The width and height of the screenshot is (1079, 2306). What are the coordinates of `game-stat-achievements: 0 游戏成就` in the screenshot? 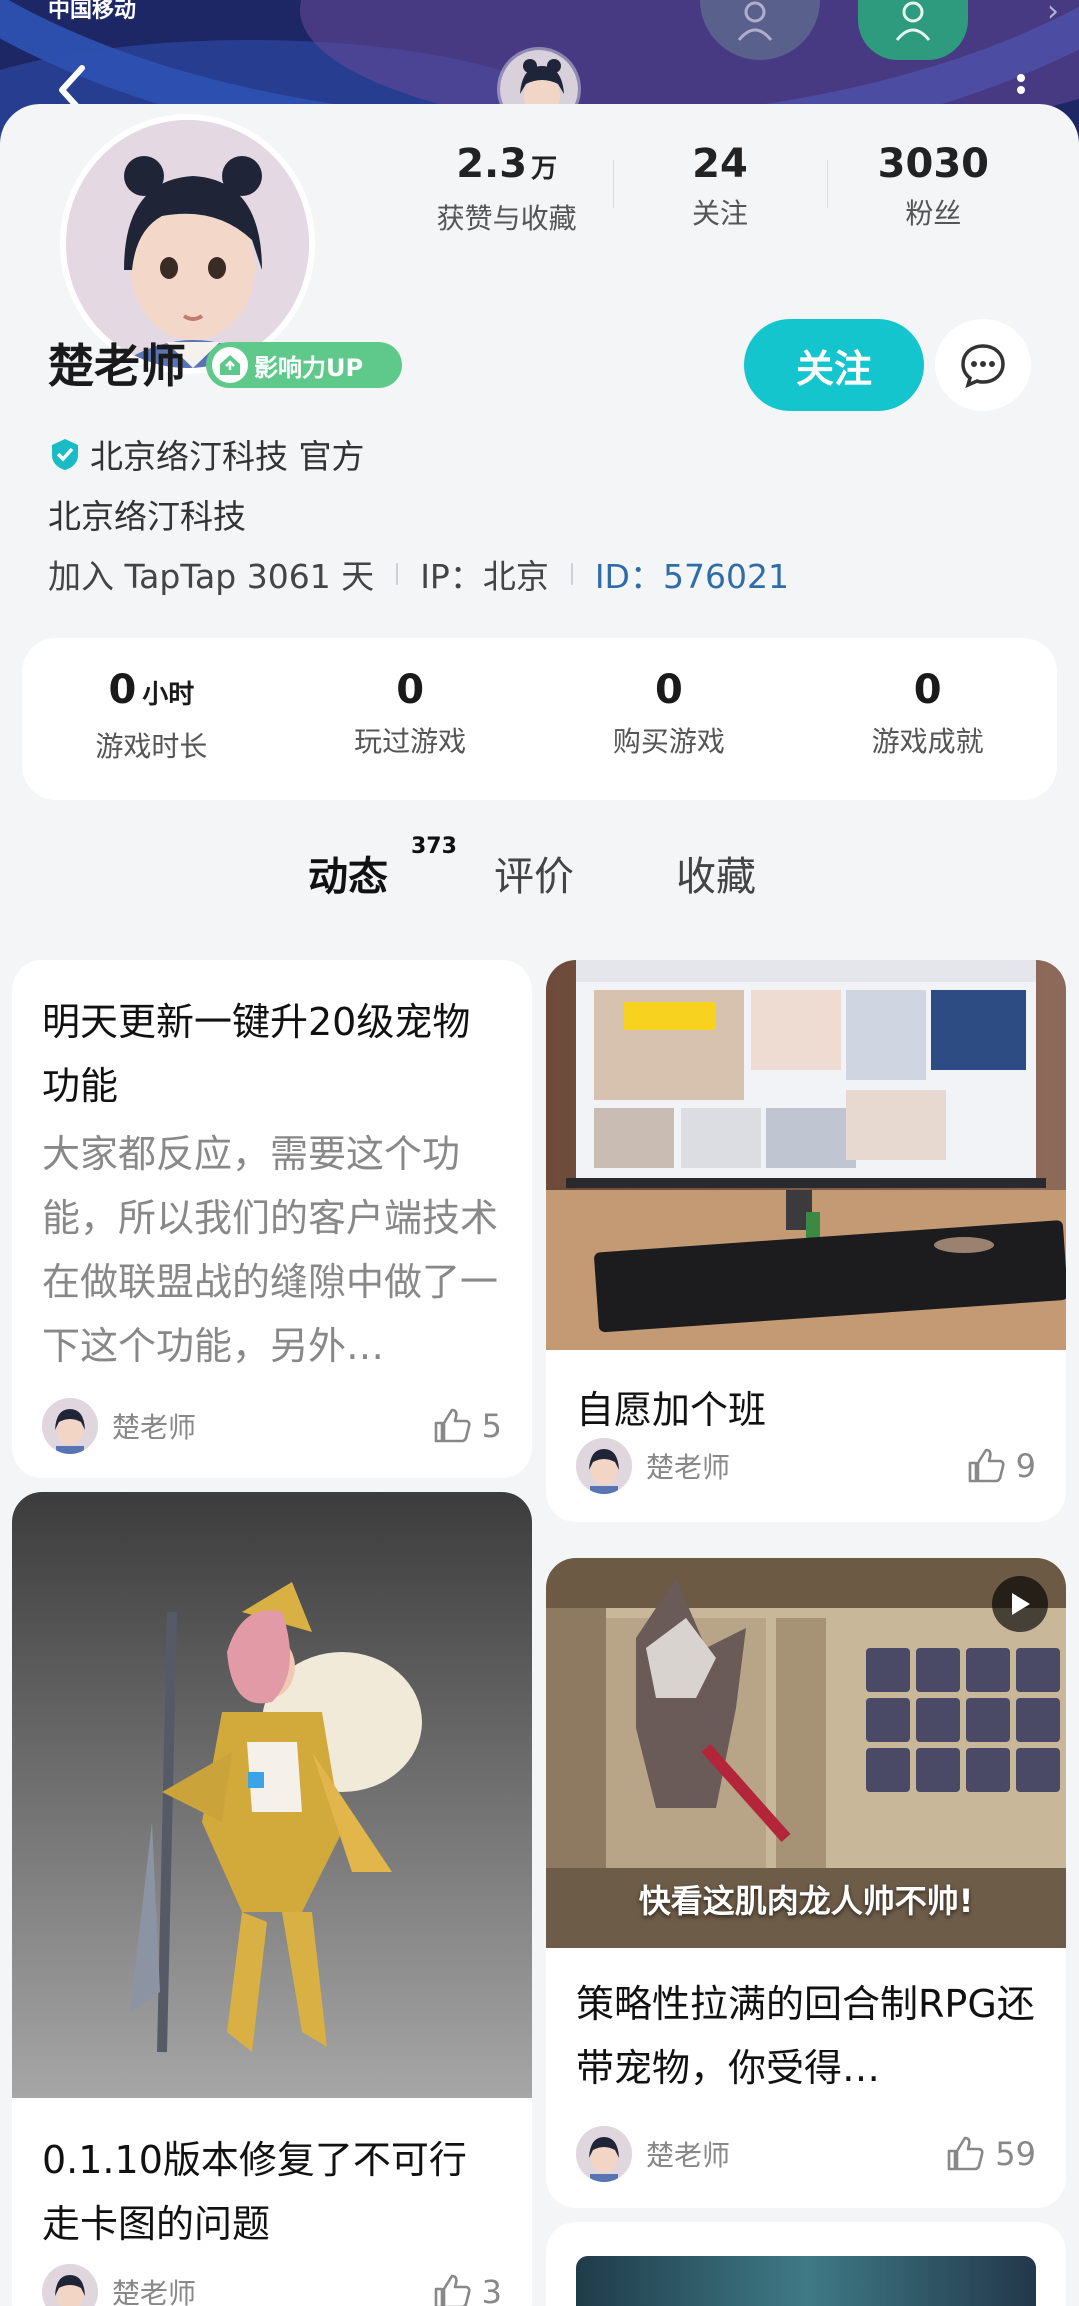 It's located at (927, 719).